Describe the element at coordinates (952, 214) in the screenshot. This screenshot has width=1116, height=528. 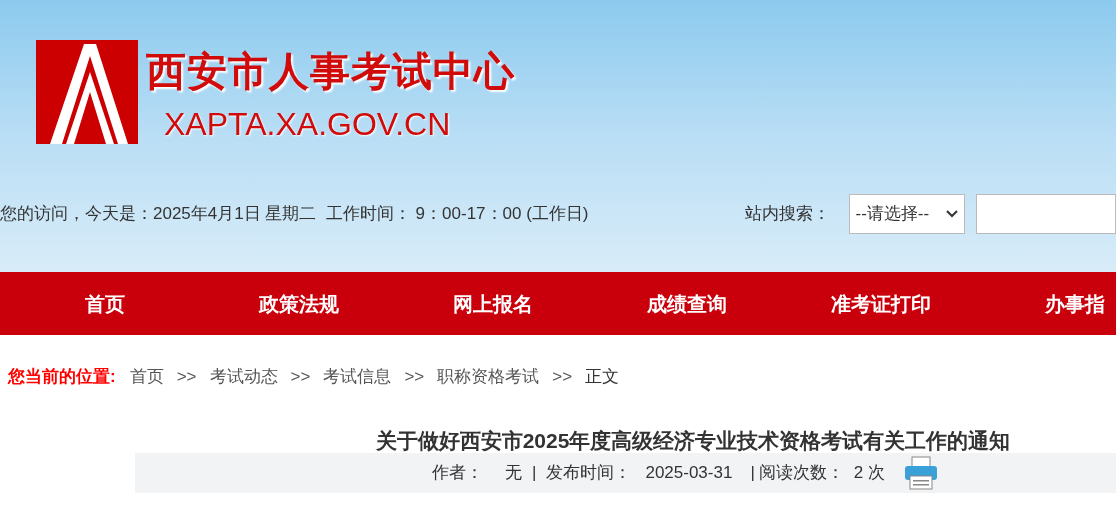
I see `chevron-down-icon` at that location.